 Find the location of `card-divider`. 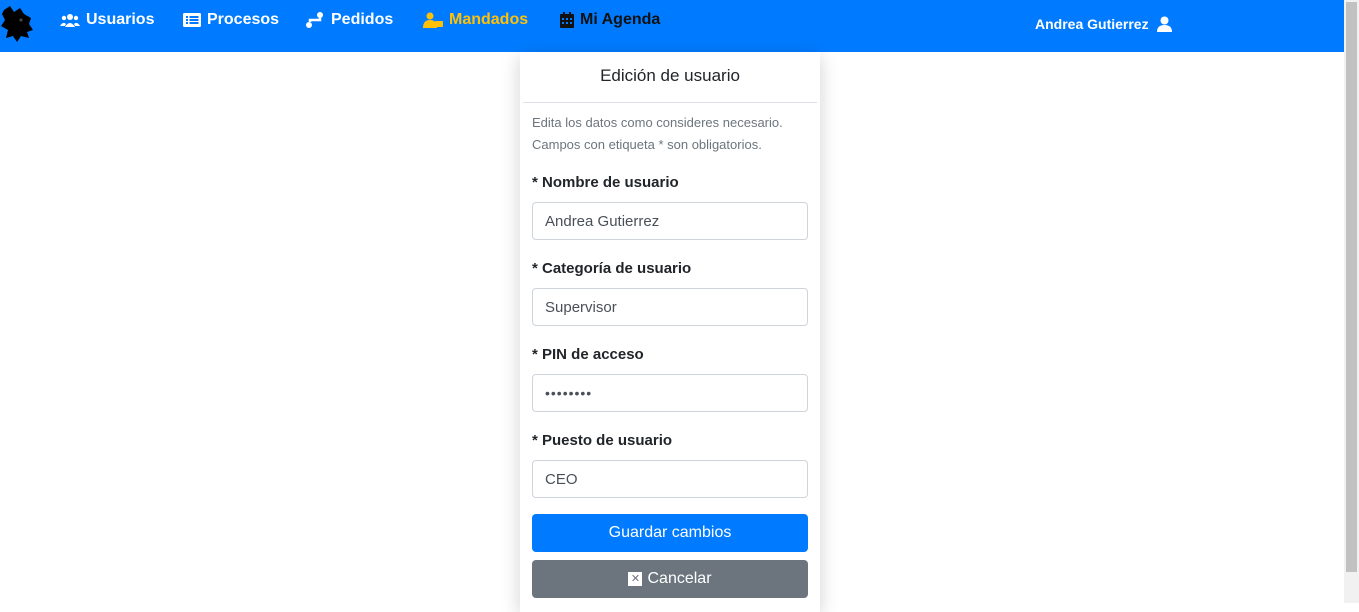

card-divider is located at coordinates (670, 102).